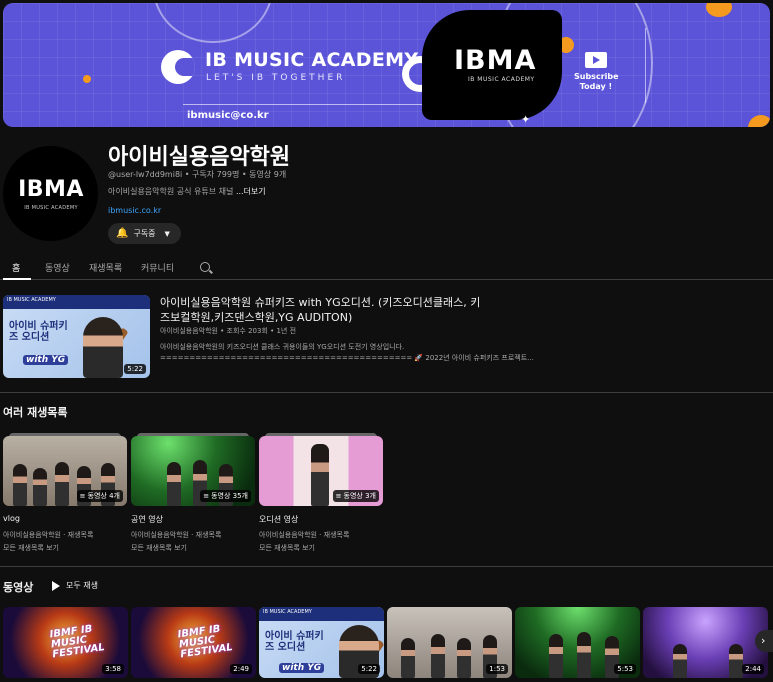 The height and width of the screenshot is (682, 773). What do you see at coordinates (251, 191) in the screenshot?
I see `more-link: ...더보기` at bounding box center [251, 191].